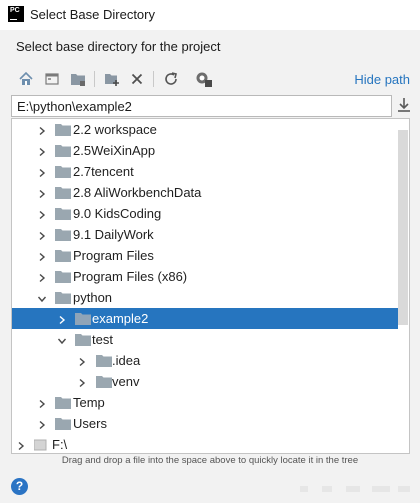 Image resolution: width=420 pixels, height=503 pixels. What do you see at coordinates (205, 192) in the screenshot?
I see `tree-row: 2.8 AliWorkbenchData` at bounding box center [205, 192].